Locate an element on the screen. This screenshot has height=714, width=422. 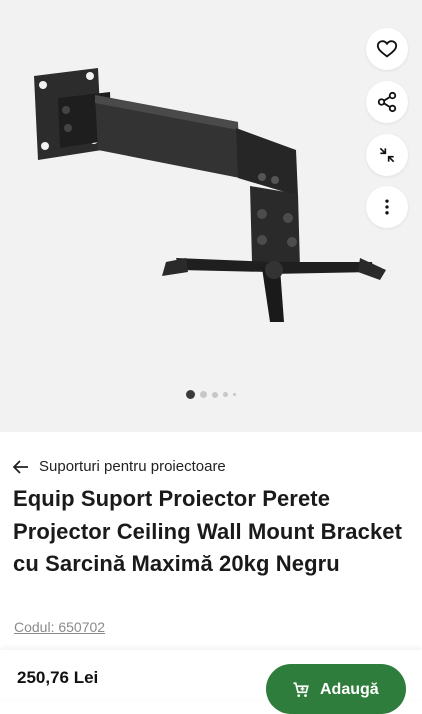
carousel-dots is located at coordinates (211, 394).